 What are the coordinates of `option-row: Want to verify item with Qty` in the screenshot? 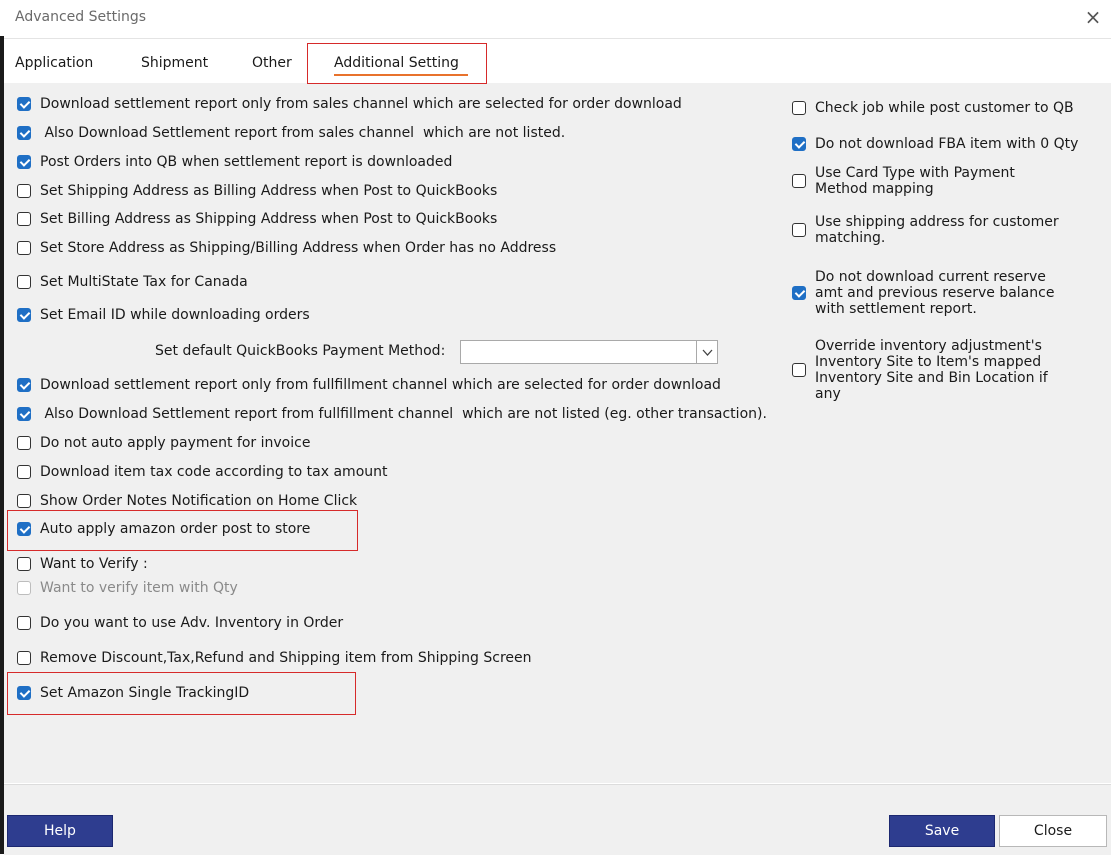 It's located at (127, 588).